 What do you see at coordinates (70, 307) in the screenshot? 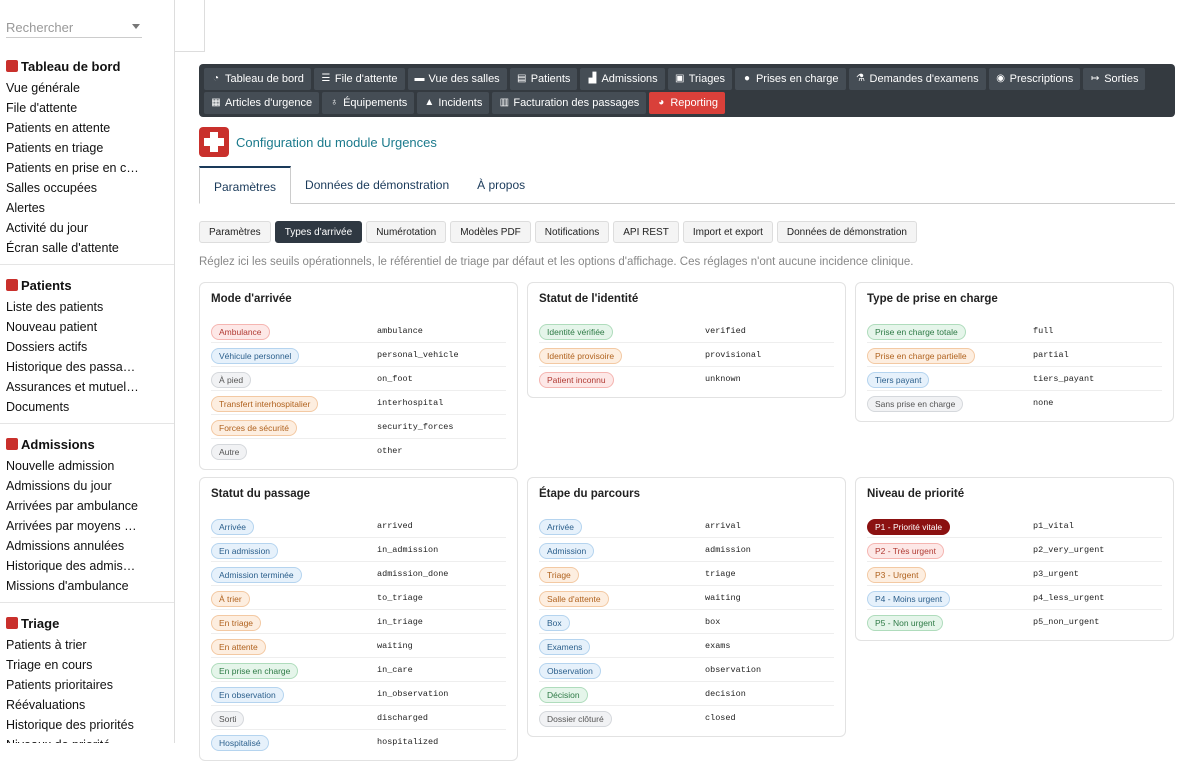
I see `sidebar-item: Liste des patients` at bounding box center [70, 307].